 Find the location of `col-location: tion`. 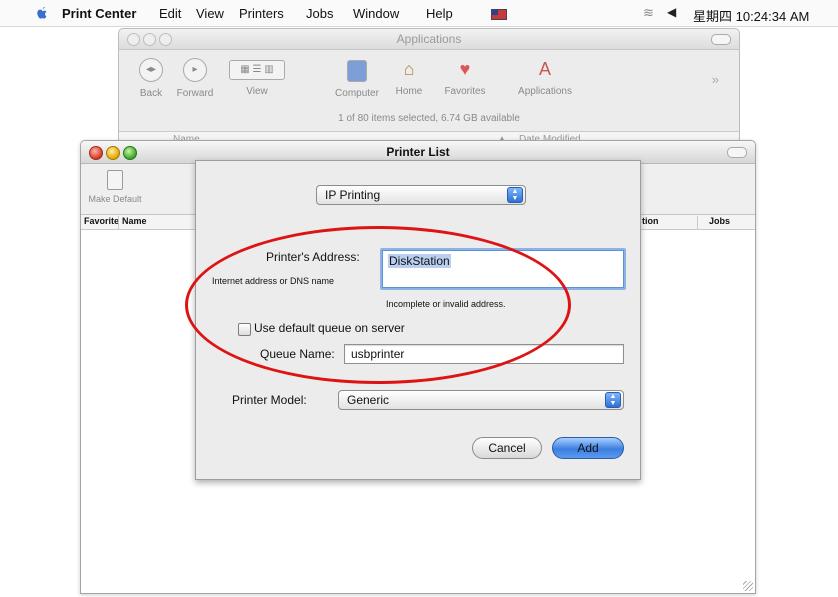

col-location: tion is located at coordinates (650, 221).